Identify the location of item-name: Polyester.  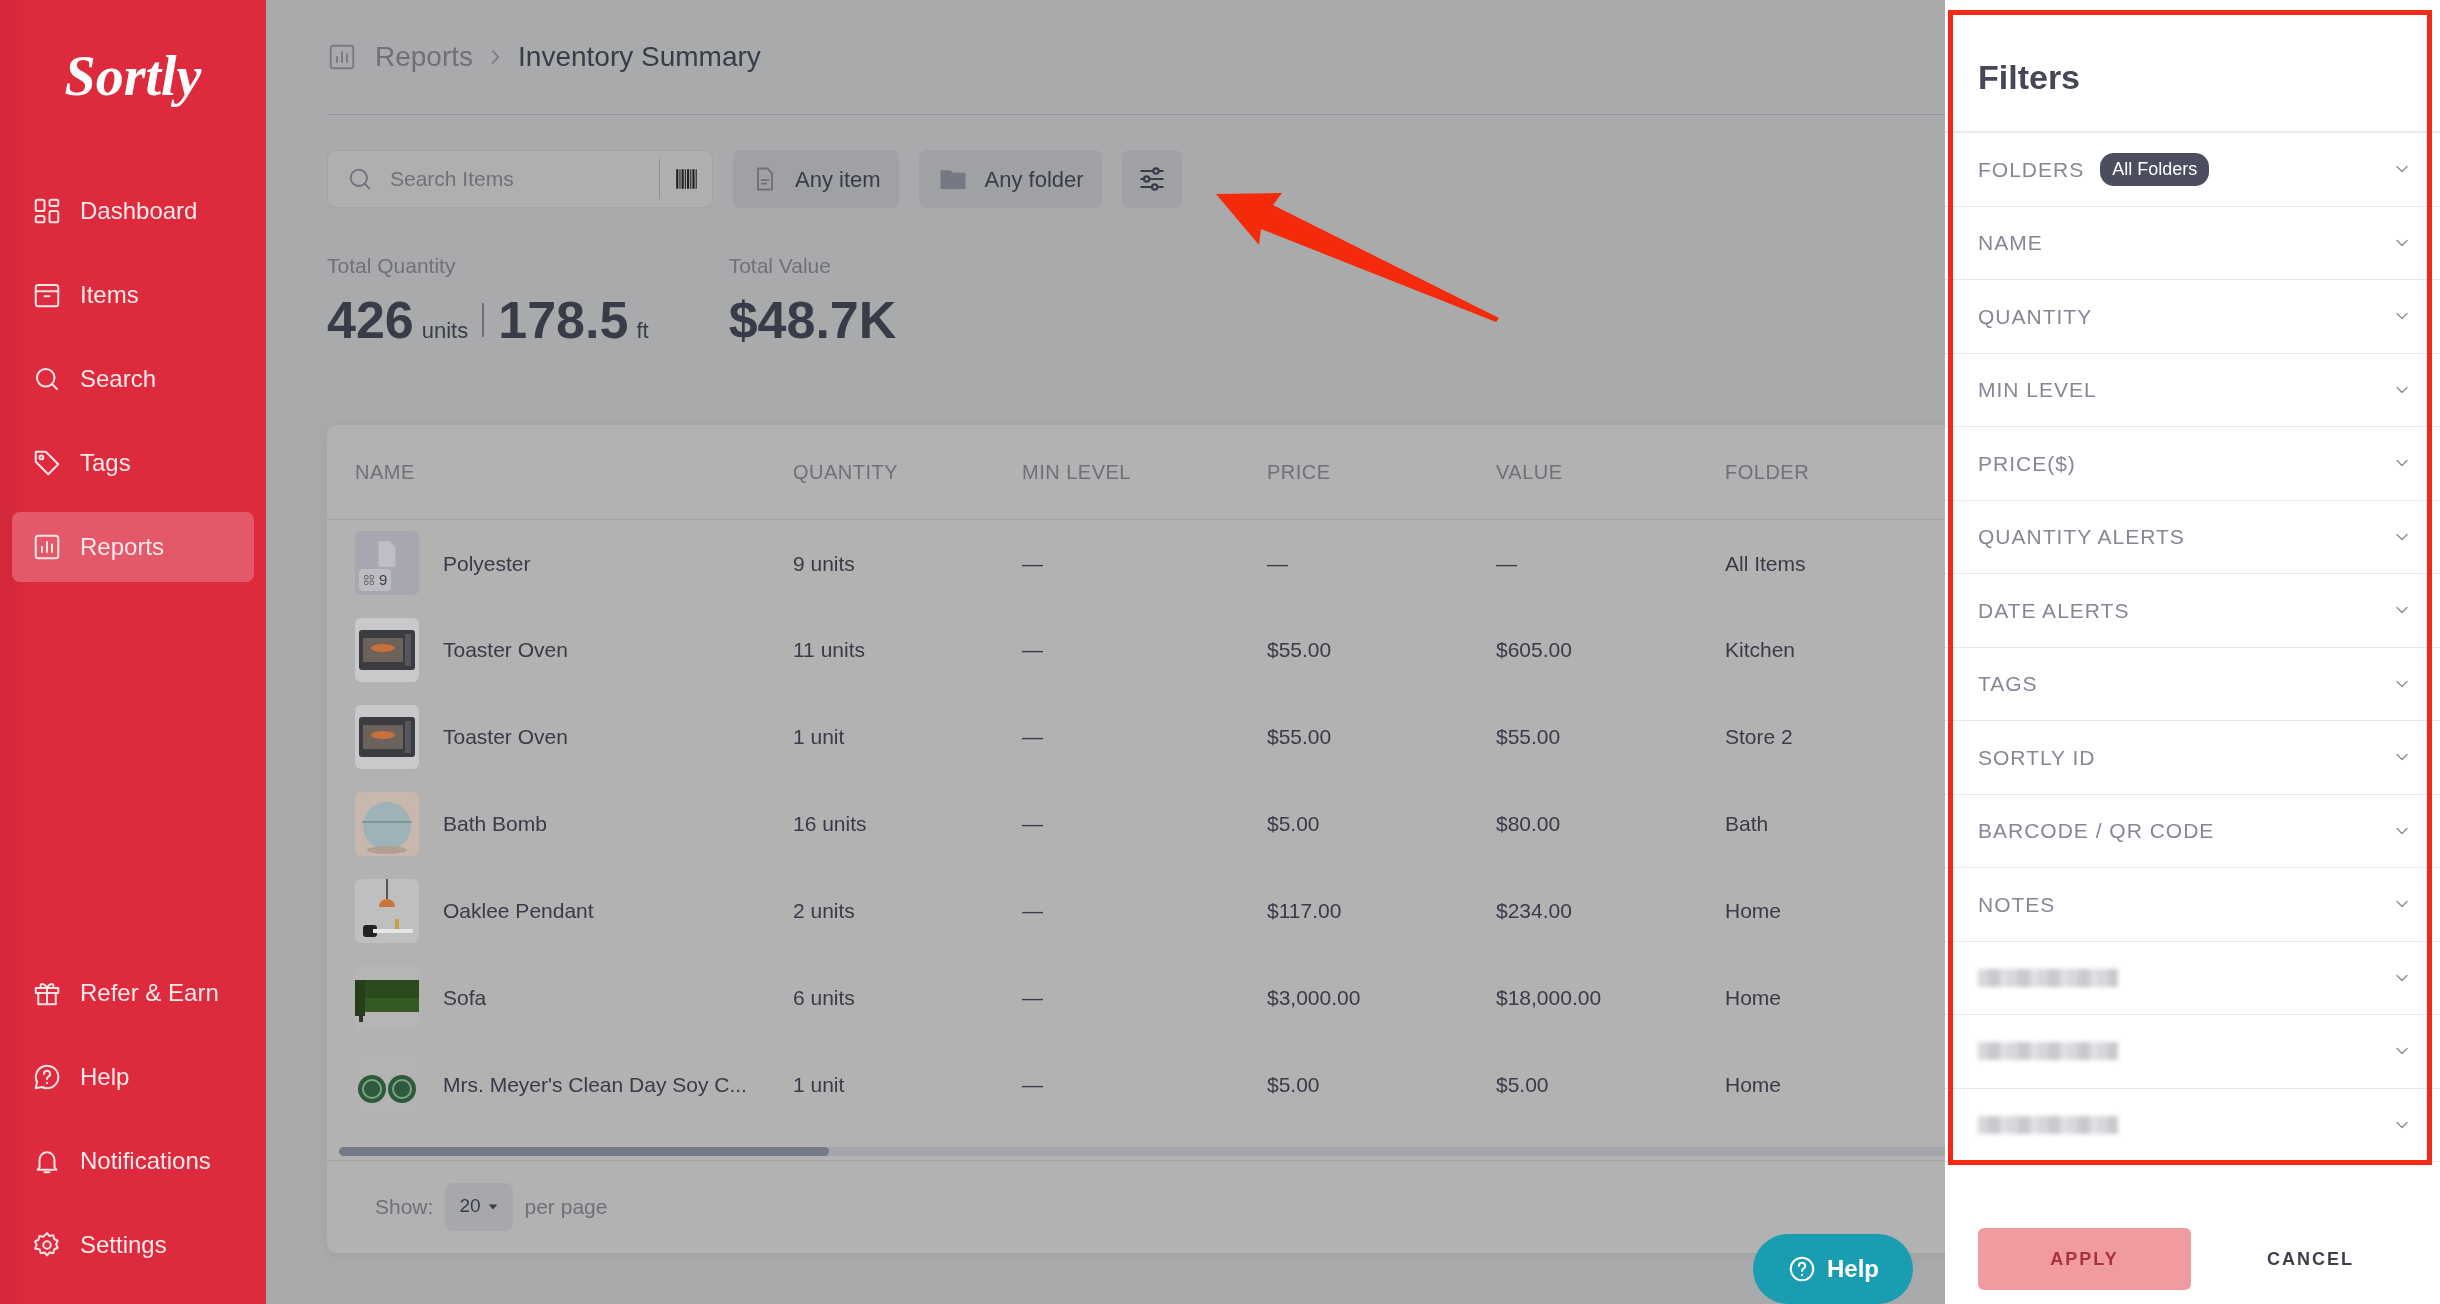
(487, 563).